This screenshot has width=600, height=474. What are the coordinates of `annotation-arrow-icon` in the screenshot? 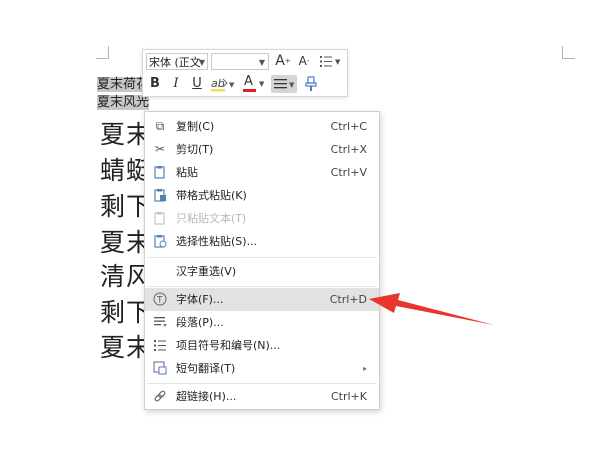 It's located at (431, 309).